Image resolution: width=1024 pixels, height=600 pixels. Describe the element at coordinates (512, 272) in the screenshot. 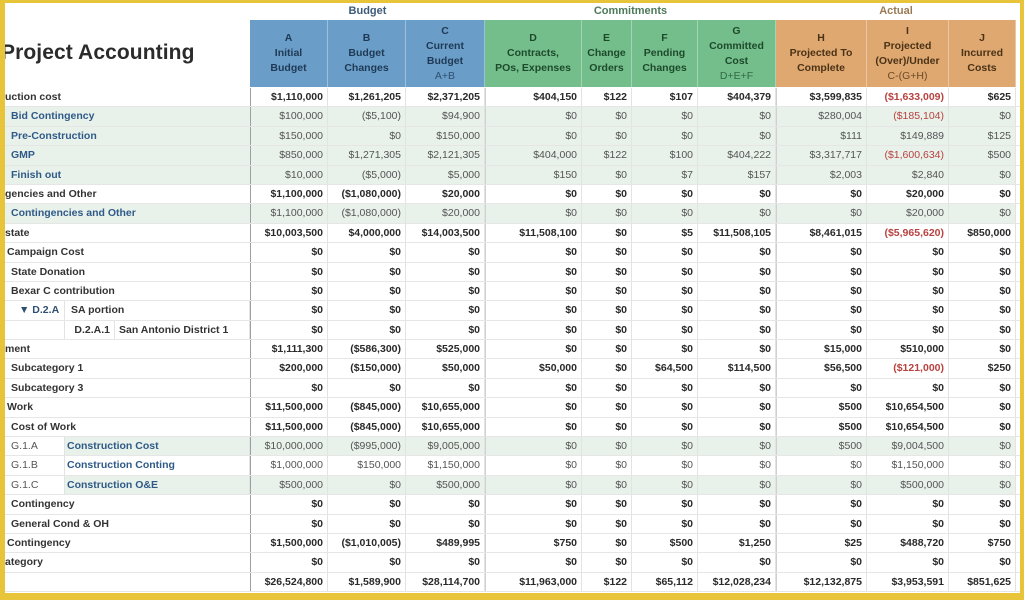

I see `table-row: State Donation $0 $0 $0 $0 $0 $0 $0 $0 $0 $0` at that location.